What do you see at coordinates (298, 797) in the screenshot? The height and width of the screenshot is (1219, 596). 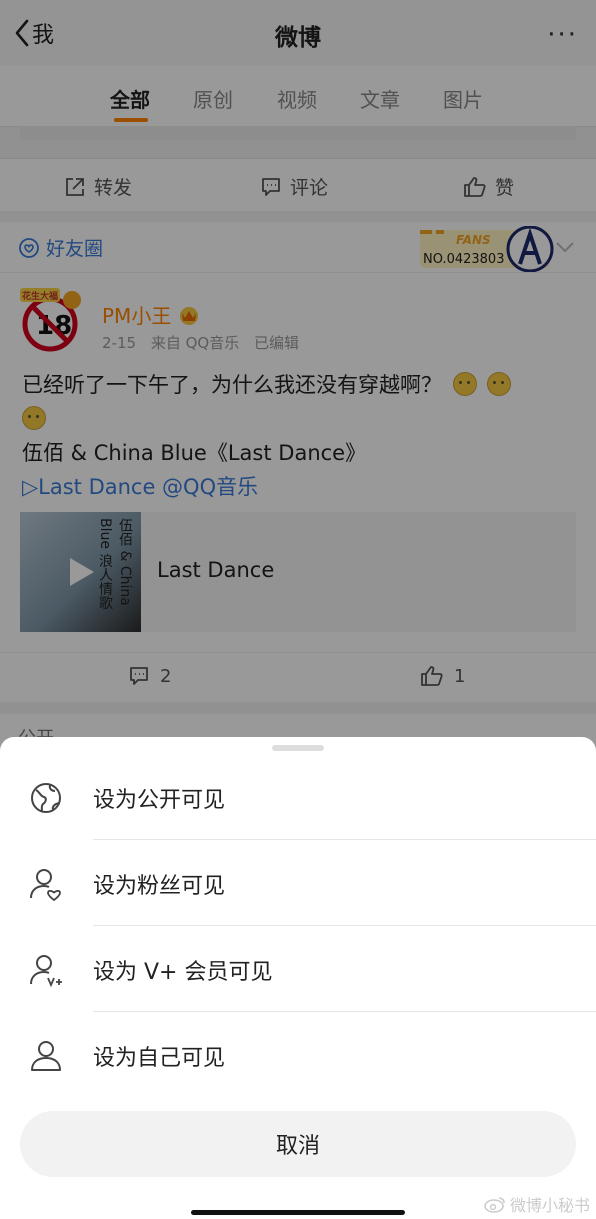 I see `option-public: 设为公开可见` at bounding box center [298, 797].